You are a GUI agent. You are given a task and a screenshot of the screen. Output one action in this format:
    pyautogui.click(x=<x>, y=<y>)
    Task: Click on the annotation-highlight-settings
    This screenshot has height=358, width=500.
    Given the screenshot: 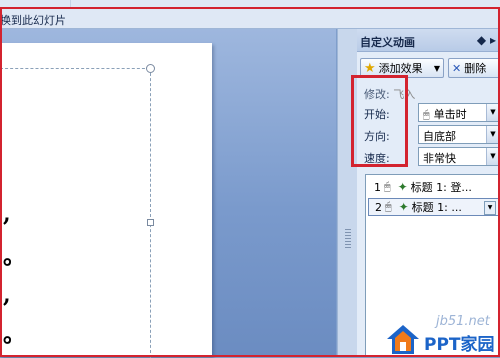 What is the action you would take?
    pyautogui.click(x=379, y=121)
    